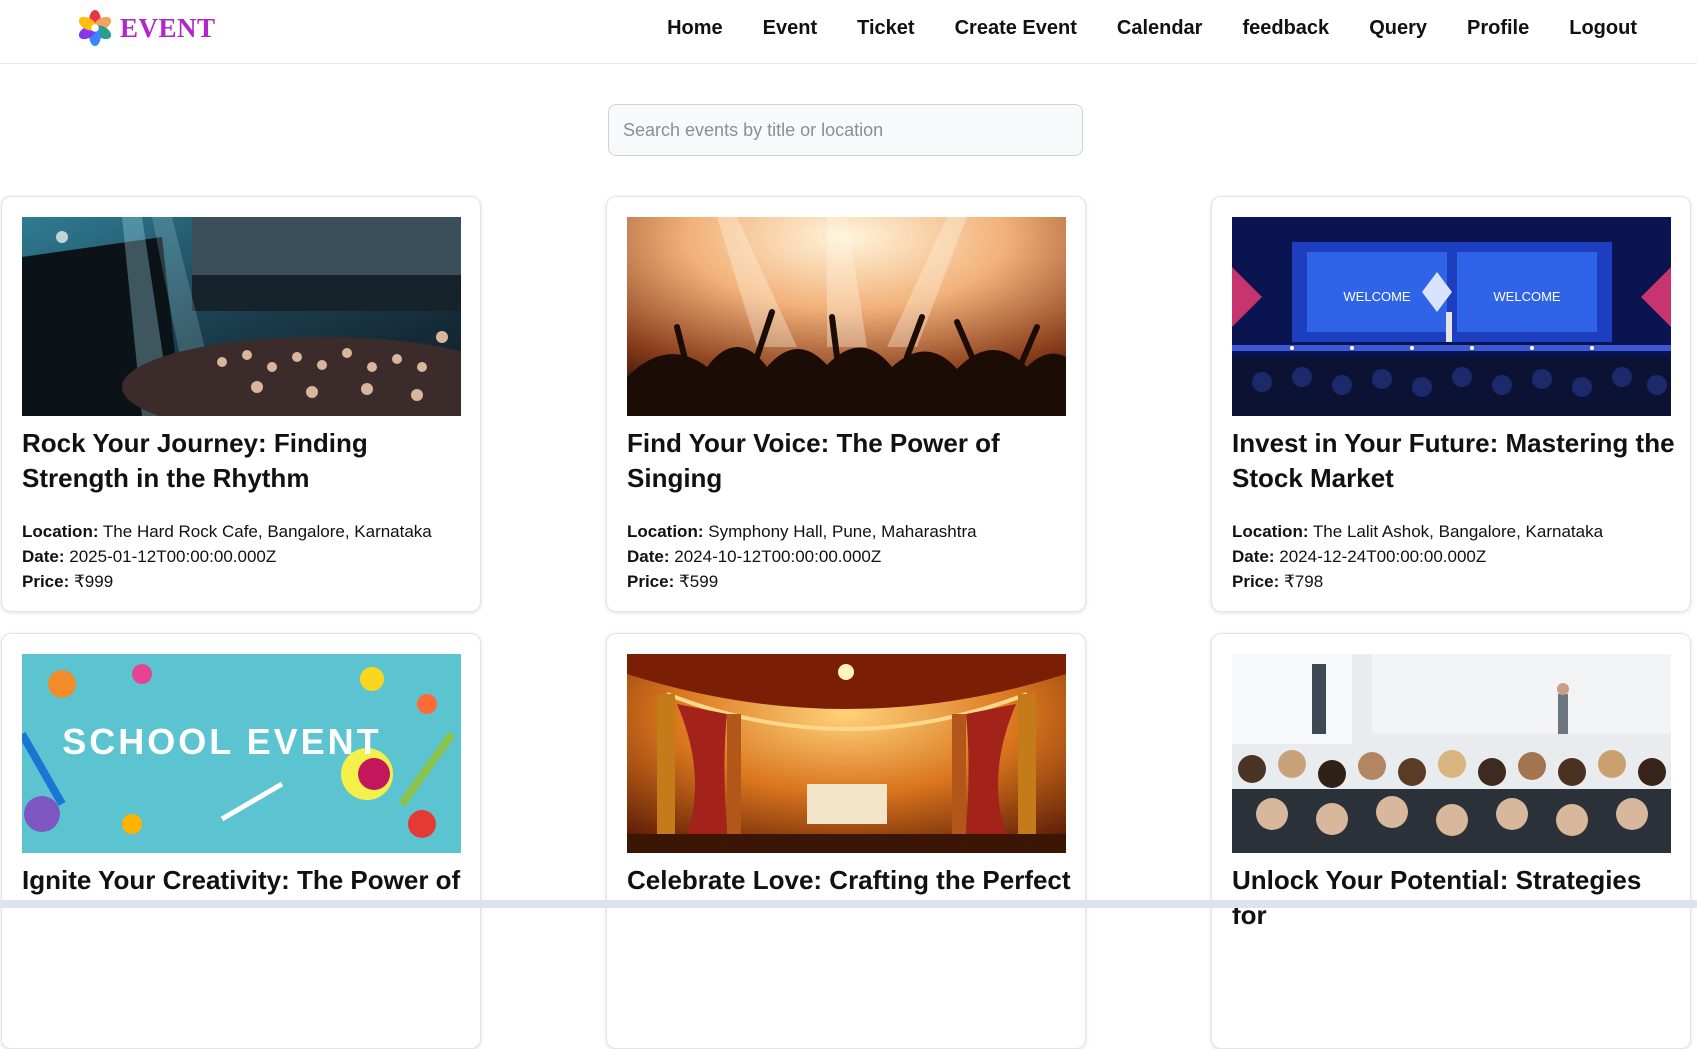 The height and width of the screenshot is (1049, 1697). I want to click on nav-home: Home, so click(695, 28).